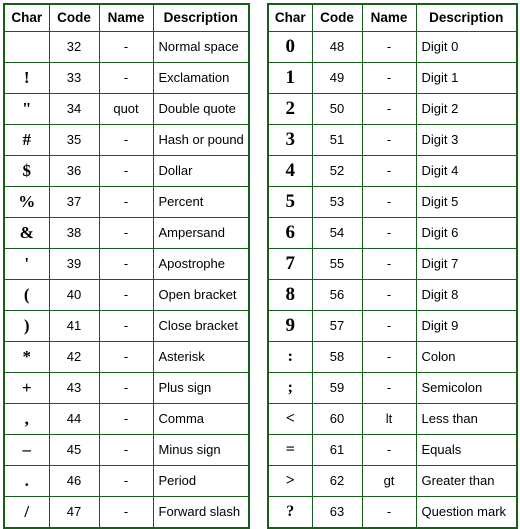  I want to click on cell-name: gt, so click(389, 481).